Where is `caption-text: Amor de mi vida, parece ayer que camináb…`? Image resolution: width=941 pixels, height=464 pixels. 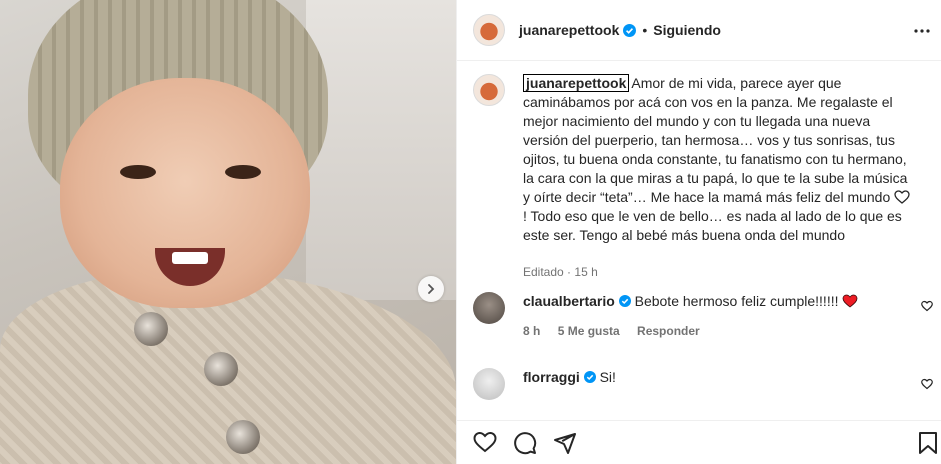 caption-text: Amor de mi vida, parece ayer que camináb… is located at coordinates (715, 140).